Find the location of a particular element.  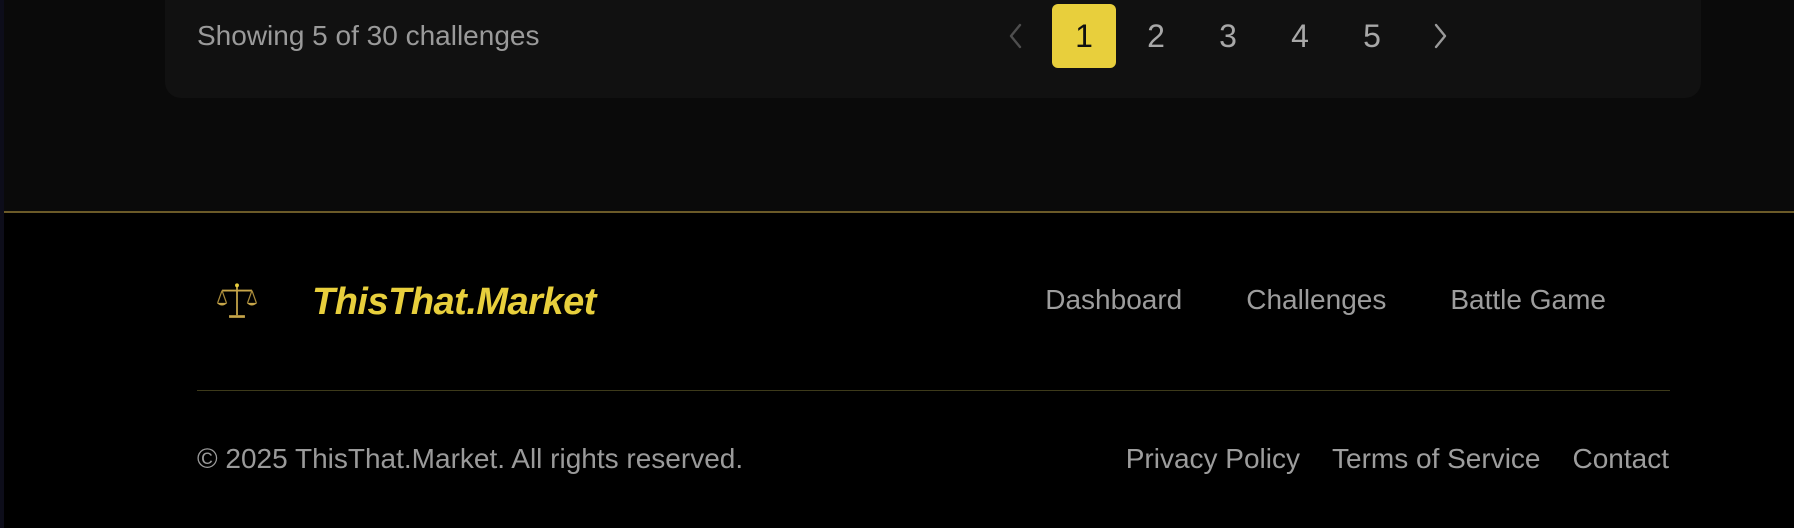

footer-nav: Dashboard Challenges Battle Game is located at coordinates (1325, 300).